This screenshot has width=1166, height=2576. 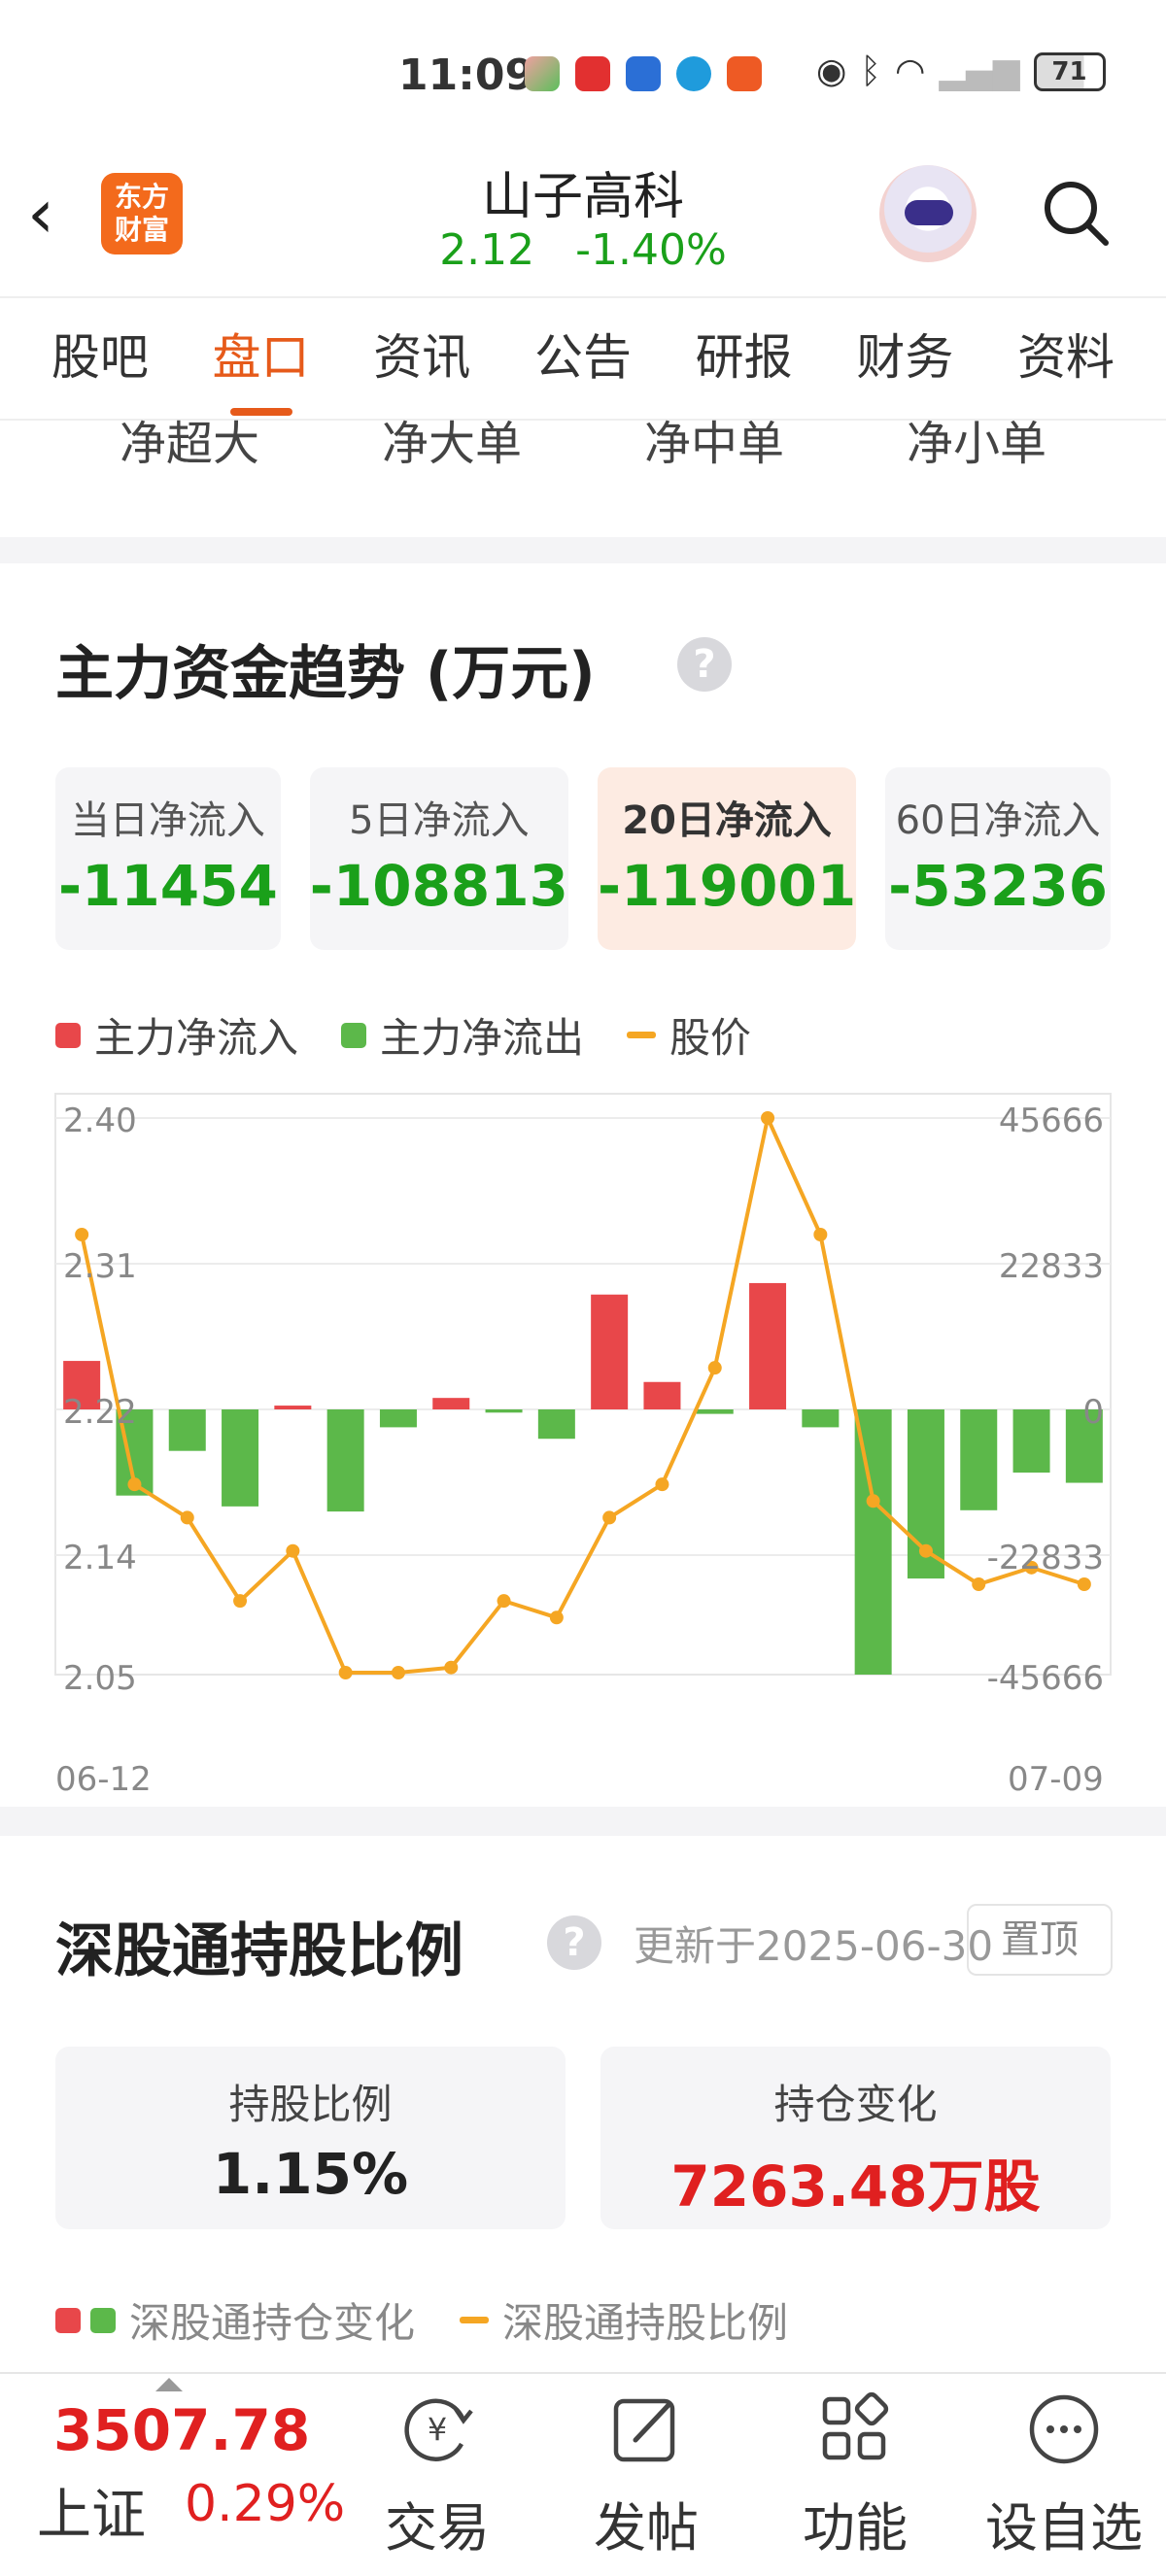 I want to click on flow-label: 5日净流入, so click(x=439, y=820).